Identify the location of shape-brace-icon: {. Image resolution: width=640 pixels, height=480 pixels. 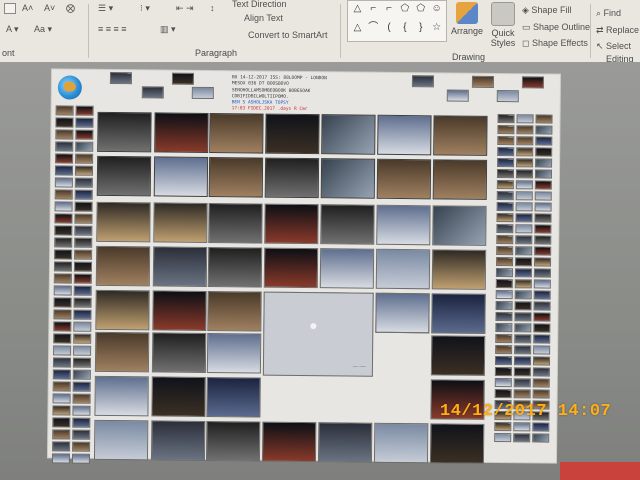
(404, 31).